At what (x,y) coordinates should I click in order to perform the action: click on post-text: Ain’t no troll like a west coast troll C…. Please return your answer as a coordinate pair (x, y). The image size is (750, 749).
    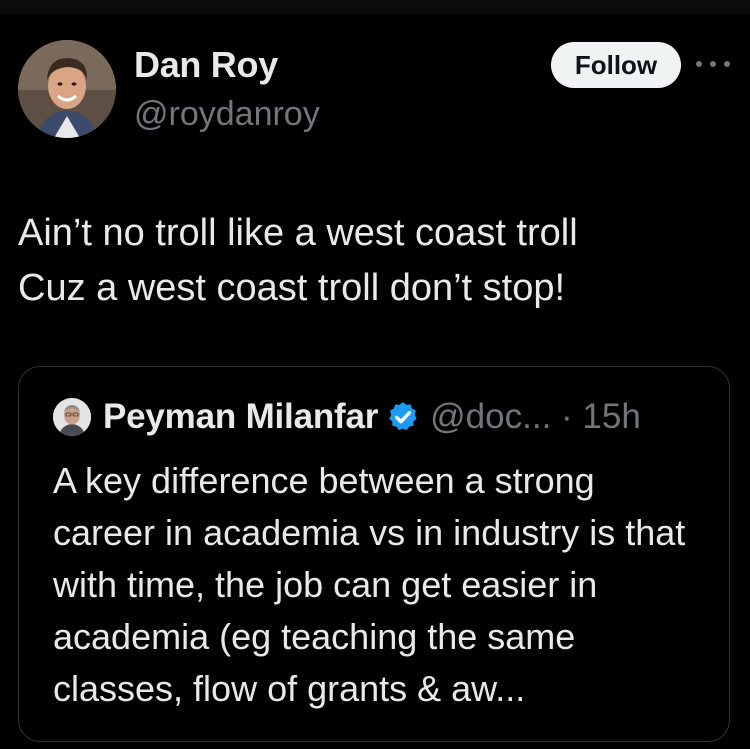
    Looking at the image, I should click on (298, 260).